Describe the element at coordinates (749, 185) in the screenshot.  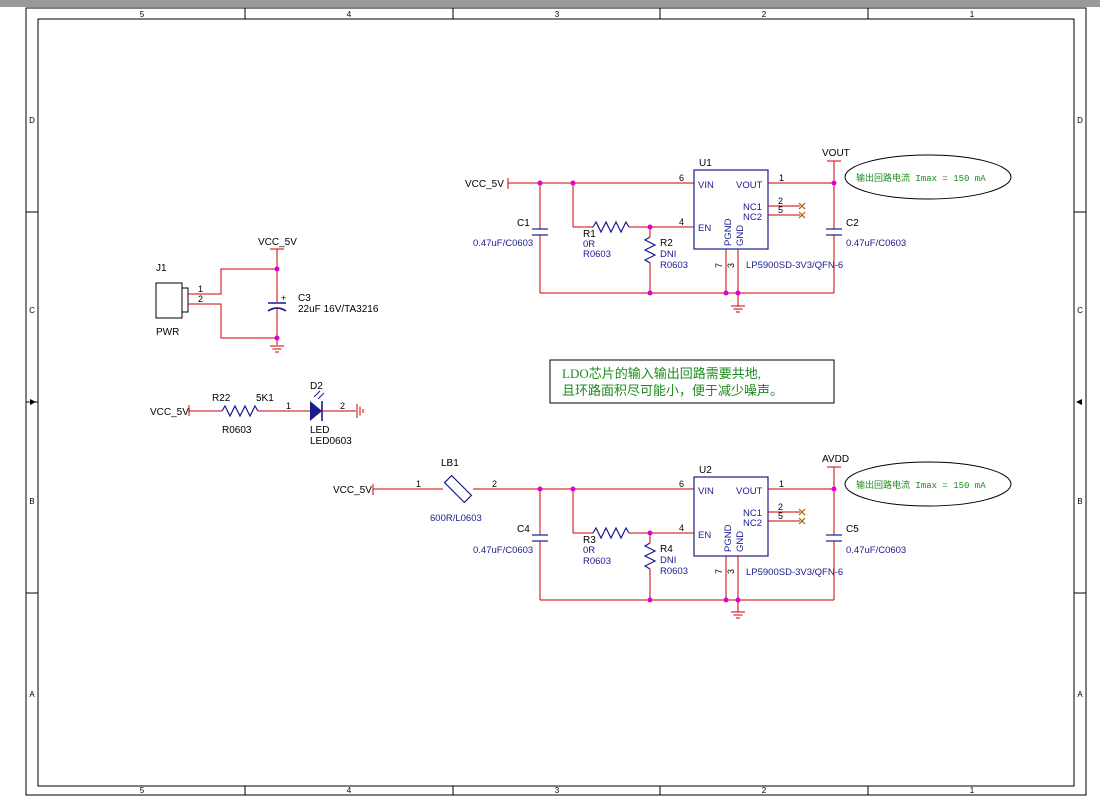
I see `u1-vout-pin: VOUT` at that location.